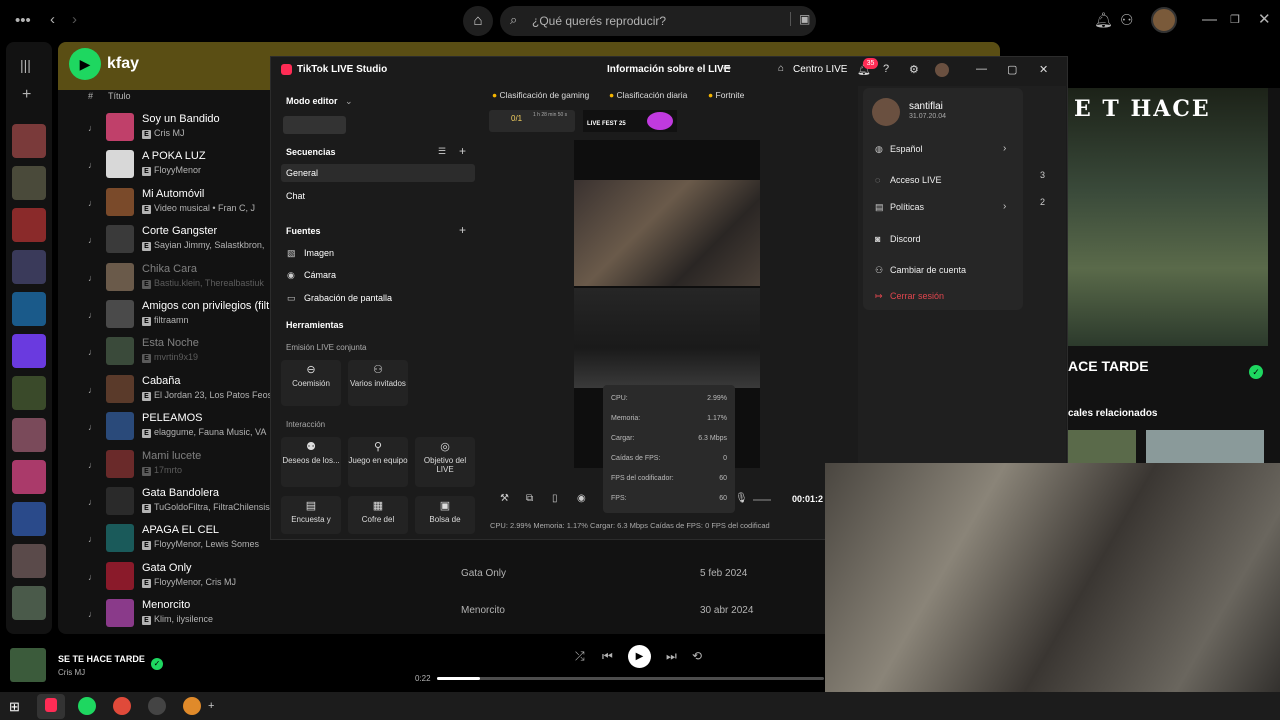  What do you see at coordinates (1103, 21) in the screenshot?
I see `notifications-icon: 🔔︎` at bounding box center [1103, 21].